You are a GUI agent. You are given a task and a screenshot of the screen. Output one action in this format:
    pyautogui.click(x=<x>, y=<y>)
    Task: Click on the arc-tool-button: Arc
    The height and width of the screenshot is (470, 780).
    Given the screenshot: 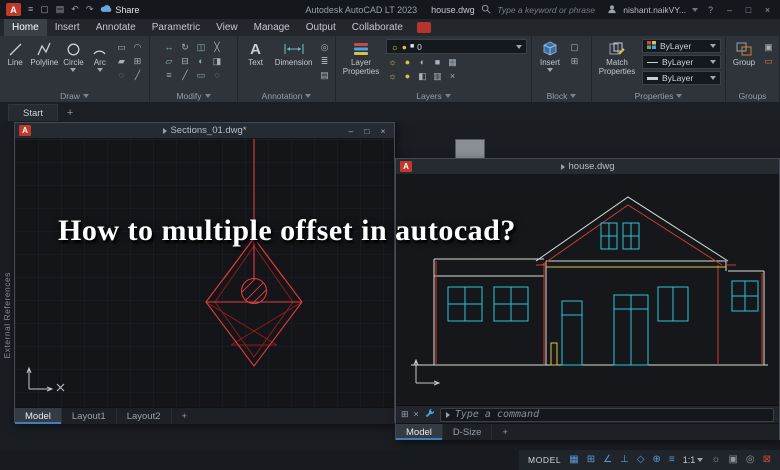 What is the action you would take?
    pyautogui.click(x=100, y=56)
    